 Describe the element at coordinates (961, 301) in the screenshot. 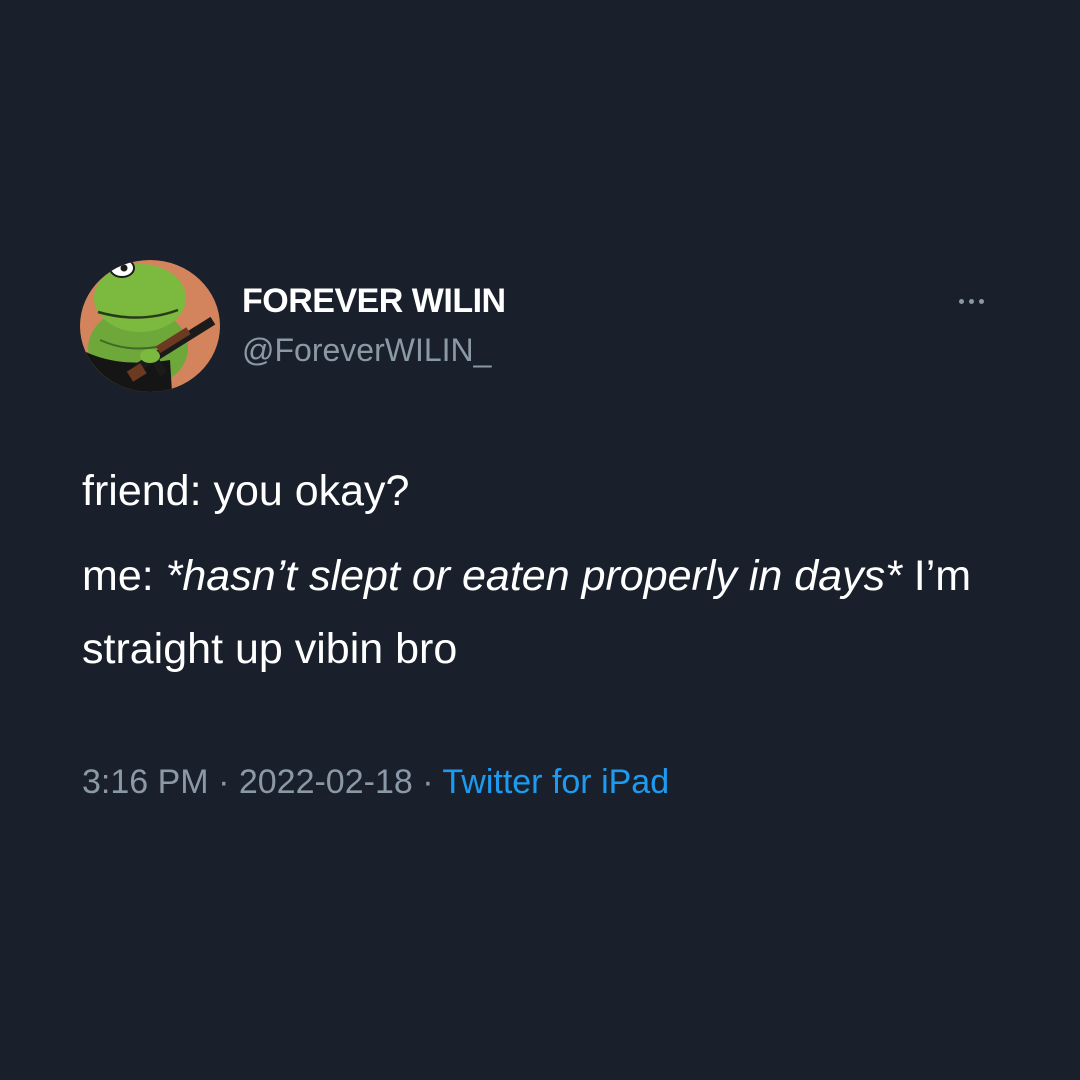

I see `more-horizontal-icon` at that location.